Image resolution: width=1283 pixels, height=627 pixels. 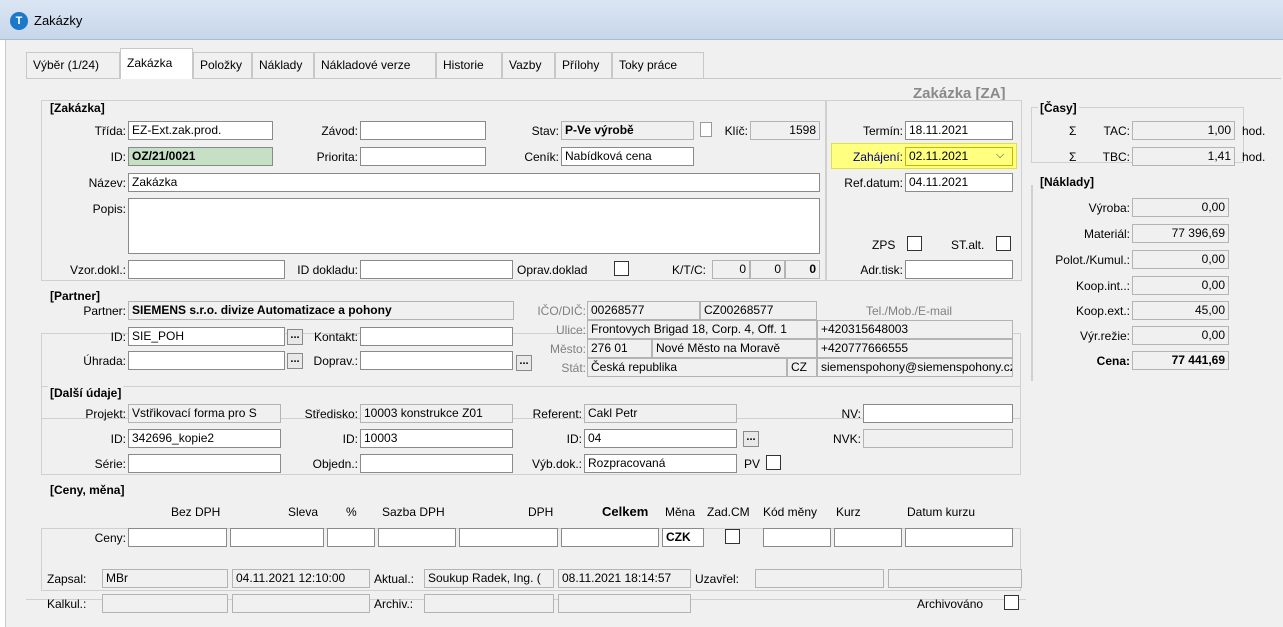 What do you see at coordinates (469, 65) in the screenshot?
I see `tab-historie: Historie` at bounding box center [469, 65].